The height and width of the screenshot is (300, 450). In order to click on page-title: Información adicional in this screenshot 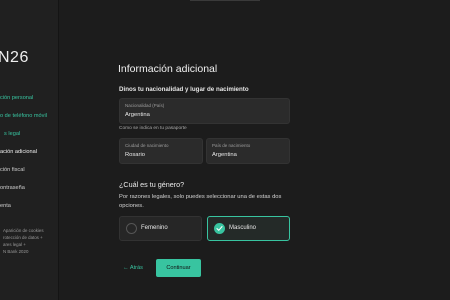, I will do `click(168, 69)`.